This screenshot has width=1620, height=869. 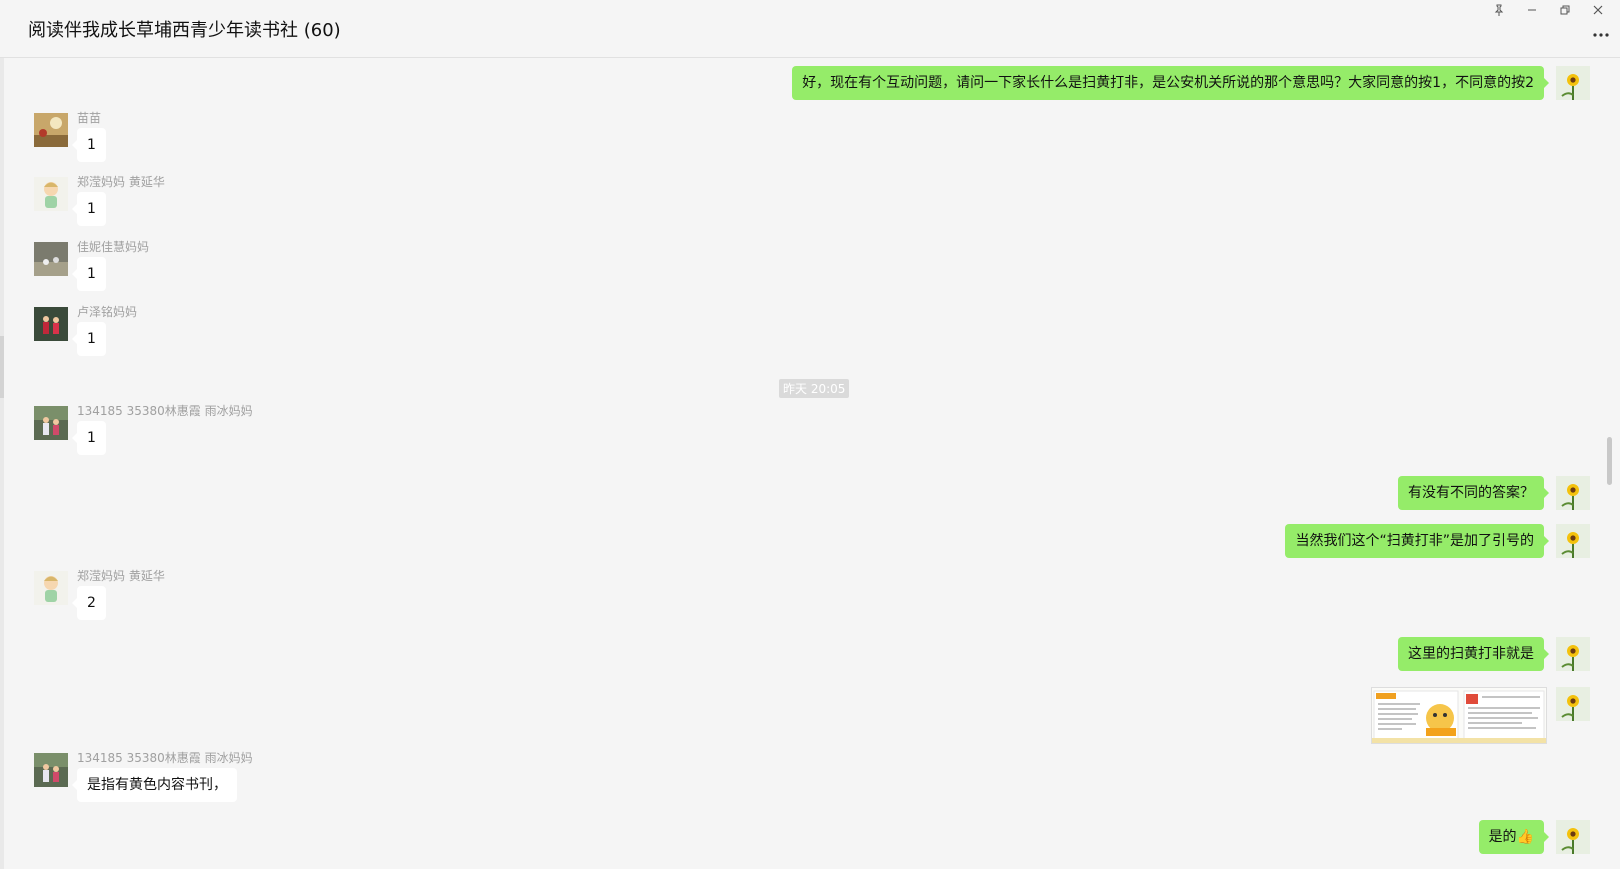 What do you see at coordinates (1473, 493) in the screenshot?
I see `chat-bubble-outgoing: 有没有不同的答案？` at bounding box center [1473, 493].